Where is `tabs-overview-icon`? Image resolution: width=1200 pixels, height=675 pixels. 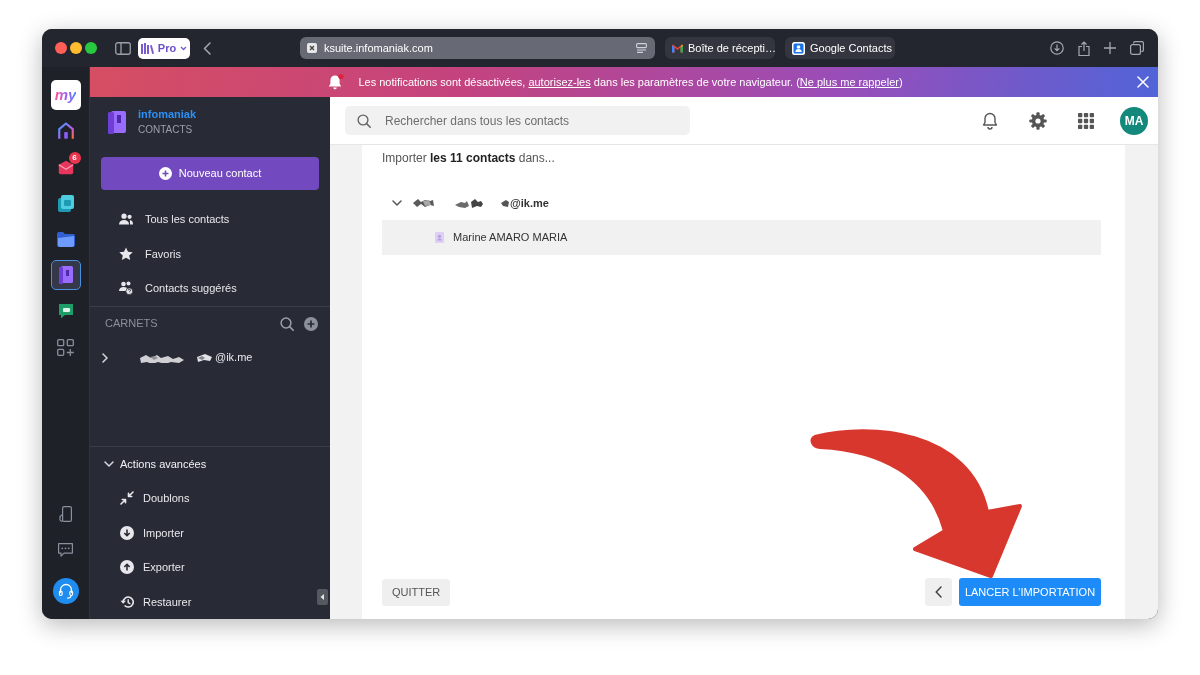
tabs-overview-icon is located at coordinates (1137, 48).